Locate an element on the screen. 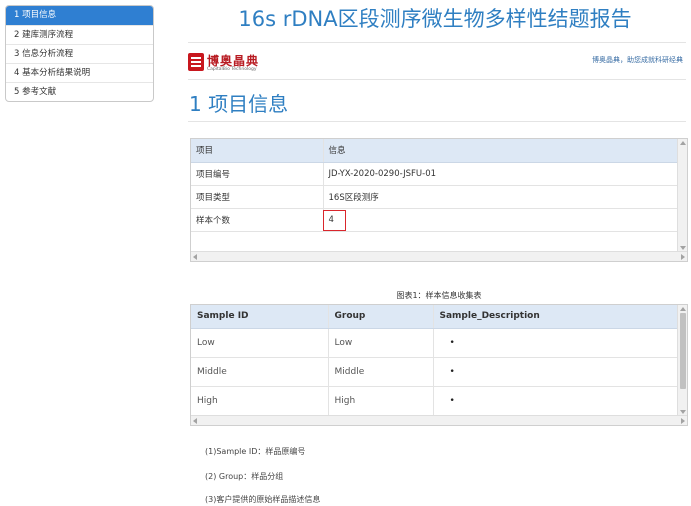 This screenshot has height=506, width=691. table-cell: JD-YX-2020-0290-JSFU-01 is located at coordinates (500, 174).